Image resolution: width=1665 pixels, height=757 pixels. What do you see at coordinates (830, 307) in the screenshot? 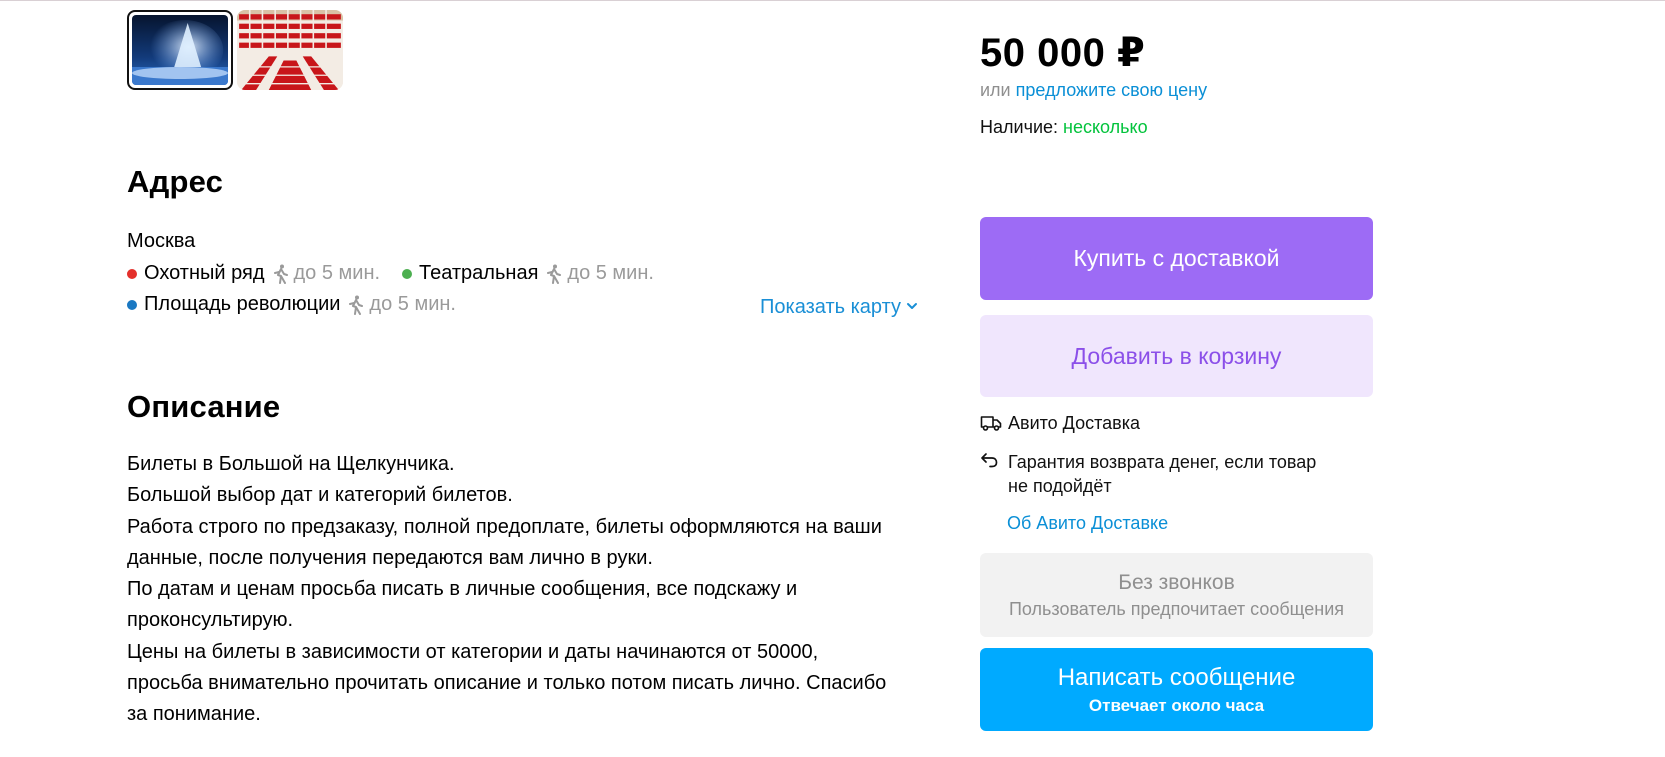
I see `show-map-label: Показать карту` at bounding box center [830, 307].